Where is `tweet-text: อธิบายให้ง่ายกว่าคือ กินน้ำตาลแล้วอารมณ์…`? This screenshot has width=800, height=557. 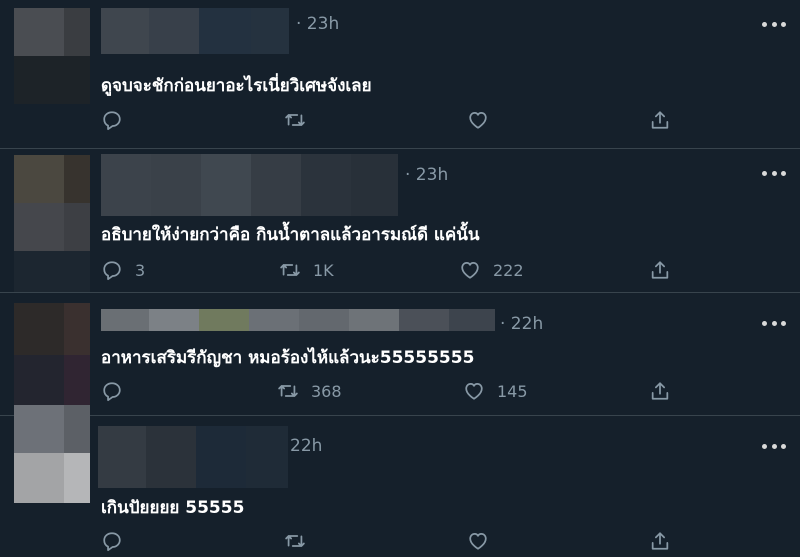 tweet-text: อธิบายให้ง่ายกว่าคือ กินน้ำตาลแล้วอารมณ์… is located at coordinates (290, 235).